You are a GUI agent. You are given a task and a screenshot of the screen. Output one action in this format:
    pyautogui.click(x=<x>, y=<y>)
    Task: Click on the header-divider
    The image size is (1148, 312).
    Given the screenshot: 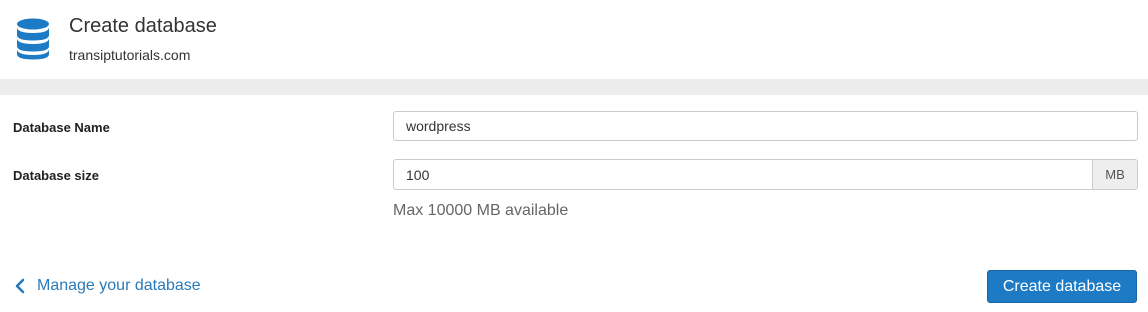 What is the action you would take?
    pyautogui.click(x=574, y=87)
    